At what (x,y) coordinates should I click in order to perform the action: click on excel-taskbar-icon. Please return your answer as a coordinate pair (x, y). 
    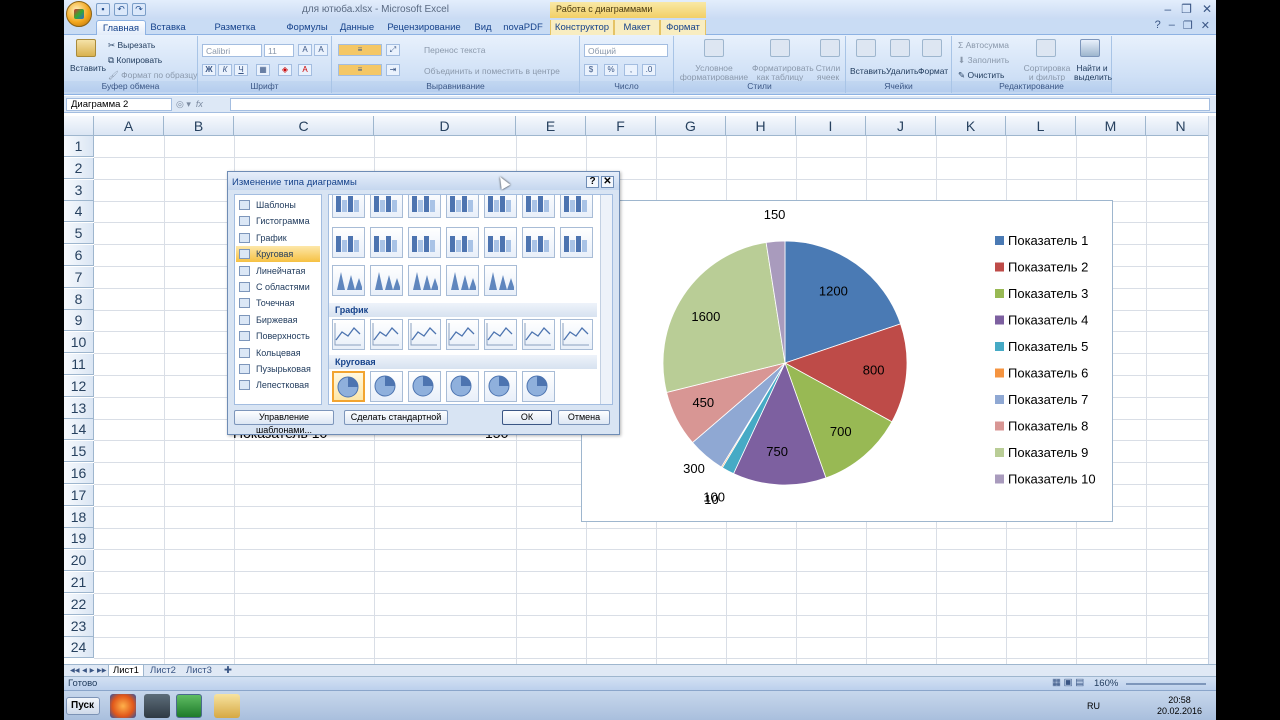
    Looking at the image, I should click on (189, 706).